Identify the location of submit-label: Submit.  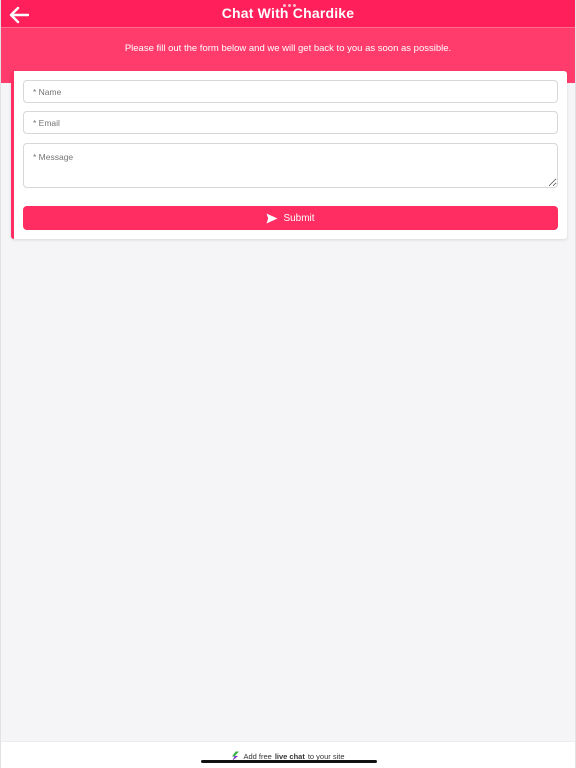
(299, 218).